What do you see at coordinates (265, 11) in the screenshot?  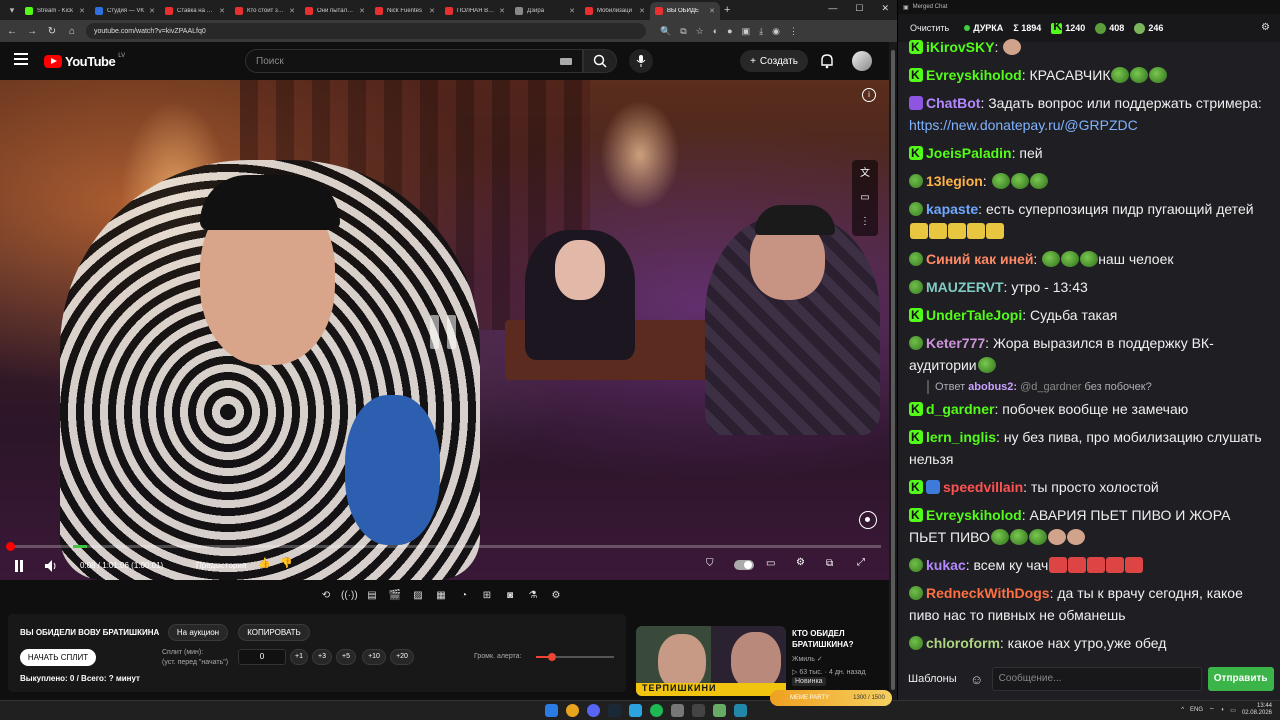 I see `browser-tab: Кто стоит за з ✕` at bounding box center [265, 11].